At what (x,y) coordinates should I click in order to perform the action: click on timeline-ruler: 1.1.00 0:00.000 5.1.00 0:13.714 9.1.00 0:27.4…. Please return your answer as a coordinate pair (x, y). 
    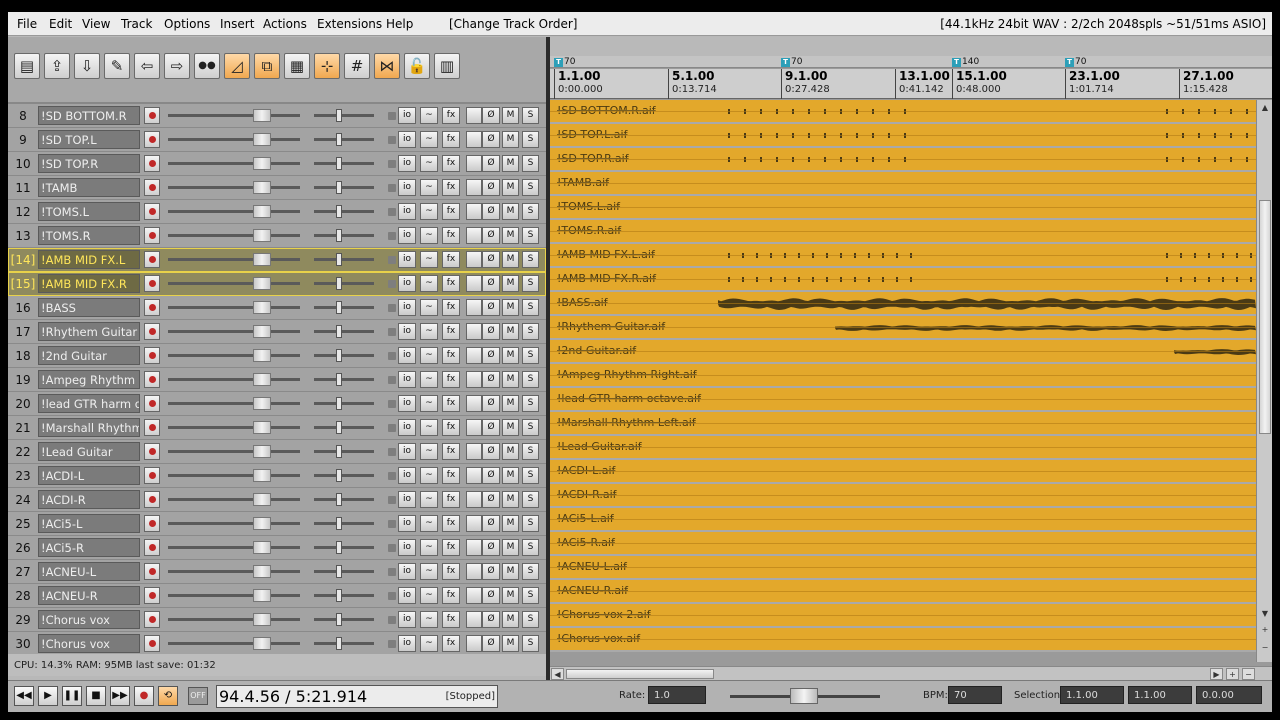
    Looking at the image, I should click on (911, 84).